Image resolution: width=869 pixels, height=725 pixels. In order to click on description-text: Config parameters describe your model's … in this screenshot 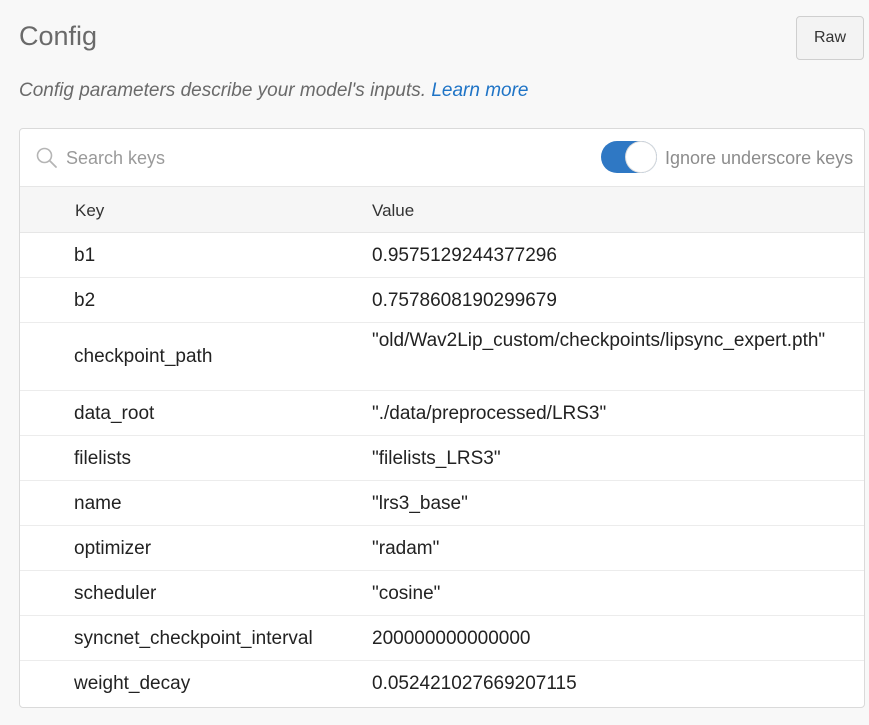, I will do `click(223, 90)`.